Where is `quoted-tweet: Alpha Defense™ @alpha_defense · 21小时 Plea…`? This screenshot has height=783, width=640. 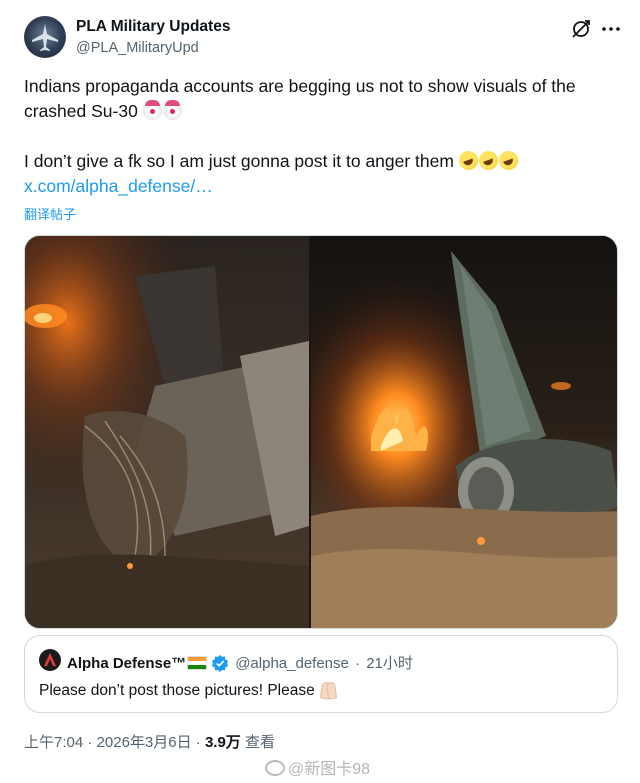
quoted-tweet: Alpha Defense™ @alpha_defense · 21小时 Plea… is located at coordinates (321, 674).